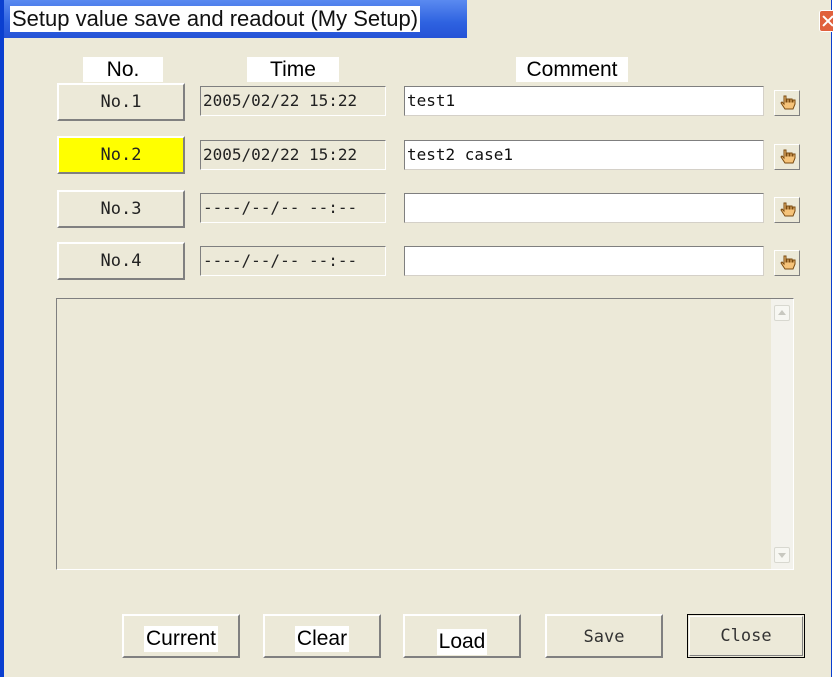  Describe the element at coordinates (826, 21) in the screenshot. I see `window-close-icon` at that location.